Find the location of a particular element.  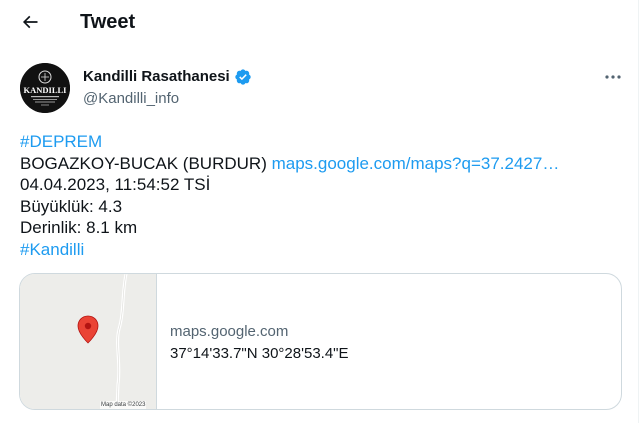

hashtag-deprem: #DEPREM is located at coordinates (61, 141).